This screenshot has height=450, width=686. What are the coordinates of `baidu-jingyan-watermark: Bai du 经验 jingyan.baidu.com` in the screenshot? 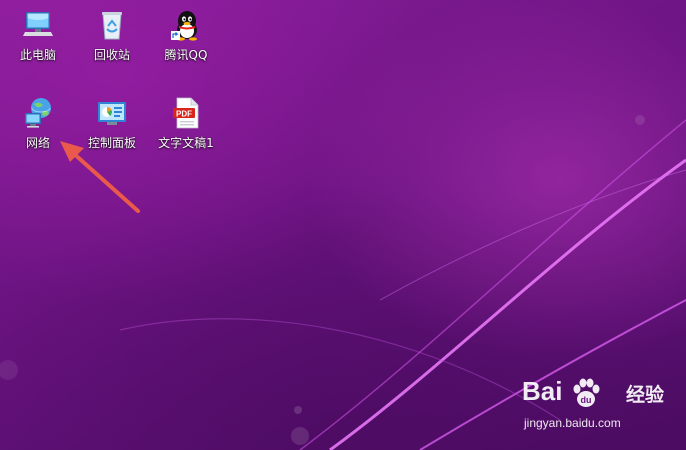 It's located at (602, 406).